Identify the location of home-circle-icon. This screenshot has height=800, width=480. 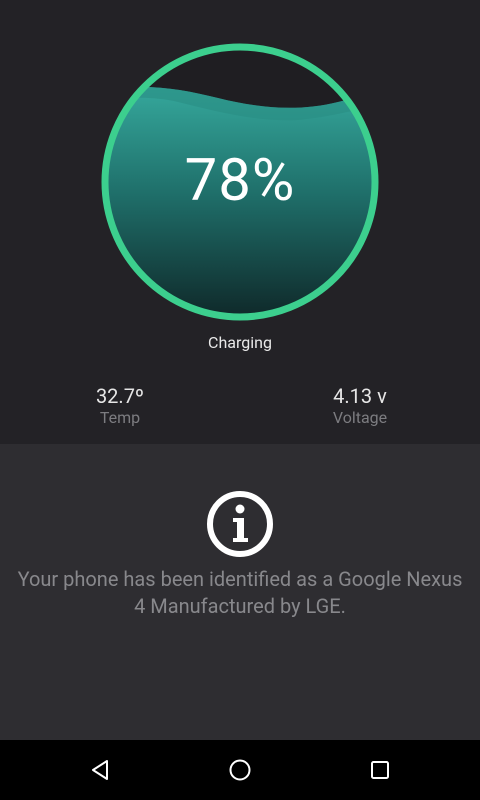
(240, 770).